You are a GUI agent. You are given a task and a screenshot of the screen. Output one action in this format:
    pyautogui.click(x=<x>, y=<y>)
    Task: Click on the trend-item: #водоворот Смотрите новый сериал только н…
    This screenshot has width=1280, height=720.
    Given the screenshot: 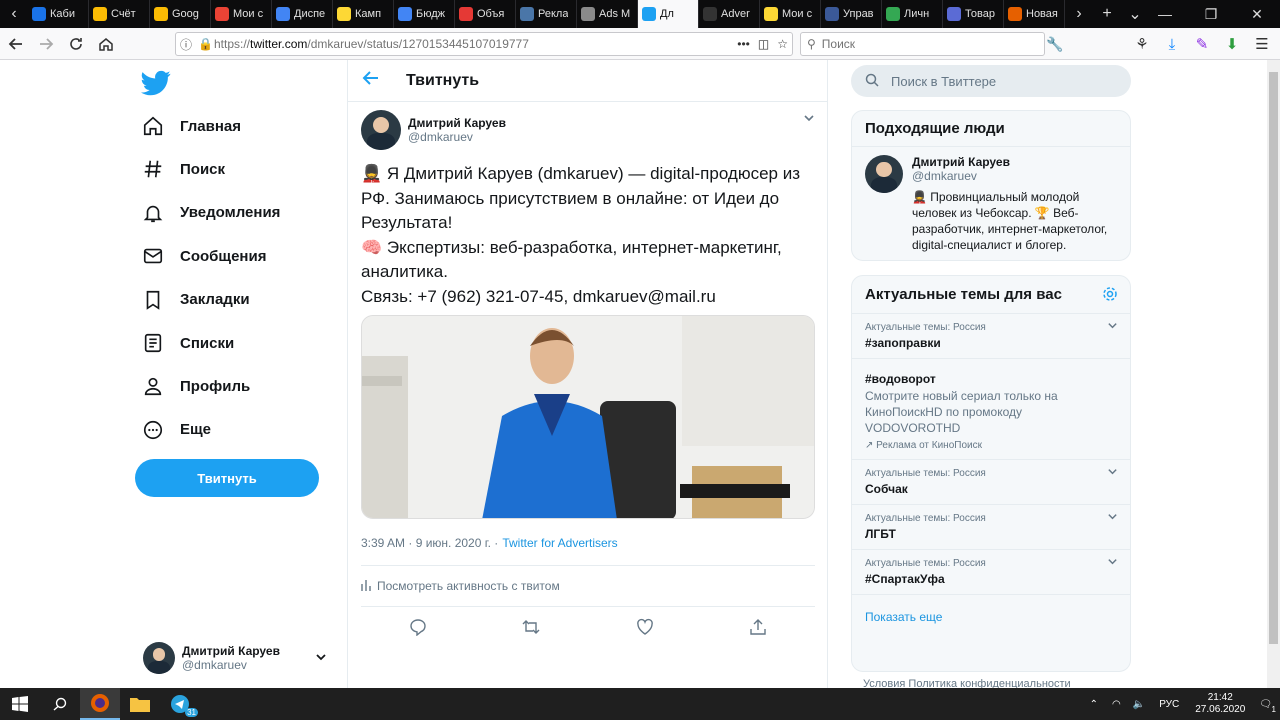 What is the action you would take?
    pyautogui.click(x=991, y=409)
    